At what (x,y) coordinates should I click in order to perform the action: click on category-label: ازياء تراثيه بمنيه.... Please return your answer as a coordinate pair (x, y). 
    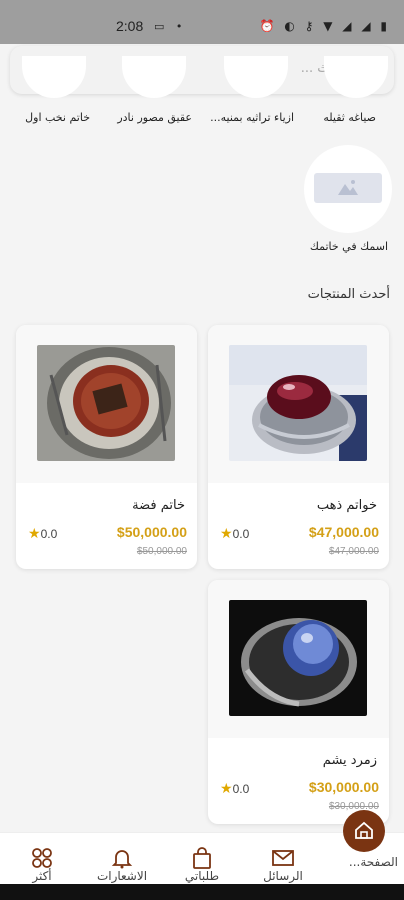
    Looking at the image, I should click on (252, 117).